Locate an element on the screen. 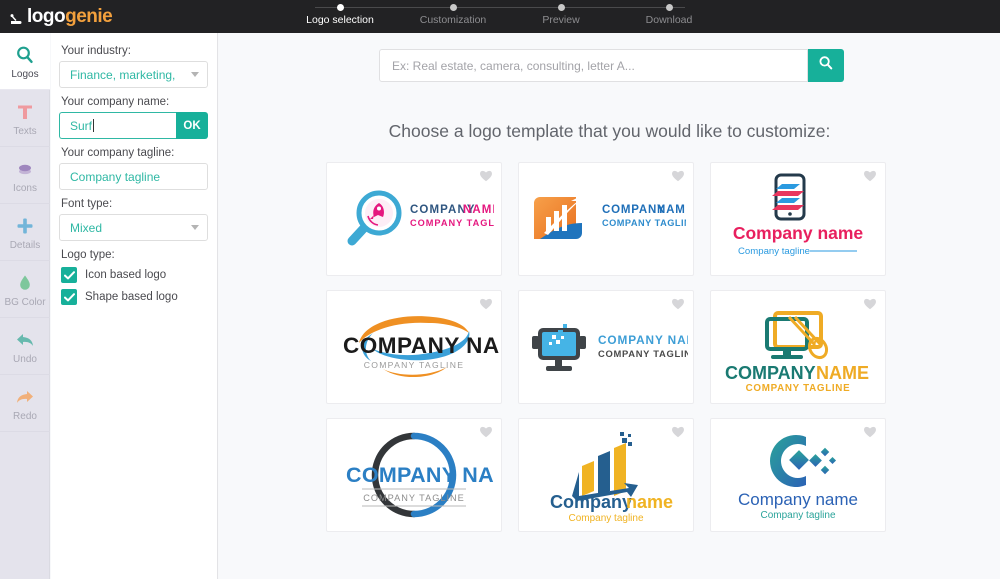 Image resolution: width=1000 pixels, height=579 pixels. logo-card-c-diamonds: Company name Company tagline is located at coordinates (798, 475).